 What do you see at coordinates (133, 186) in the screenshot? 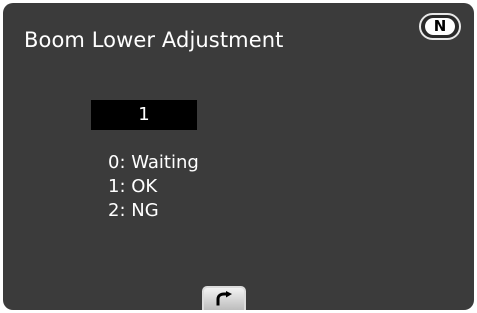
I see `legend-item-ok: 1: OK` at bounding box center [133, 186].